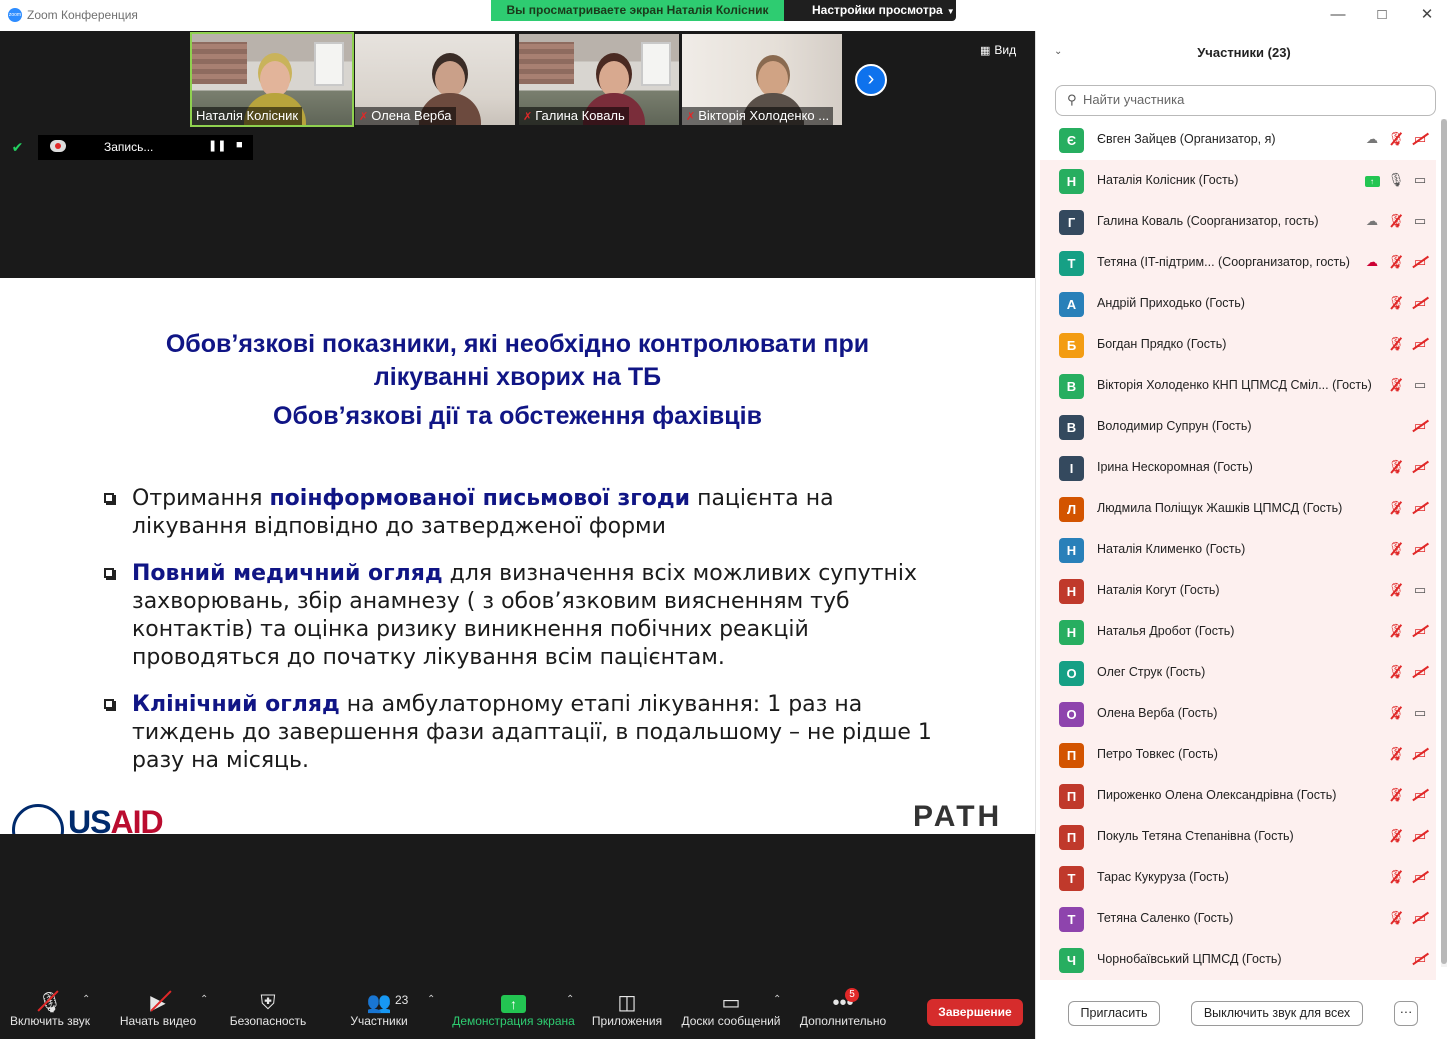 The width and height of the screenshot is (1451, 1039). I want to click on scrollbar, so click(1444, 543).